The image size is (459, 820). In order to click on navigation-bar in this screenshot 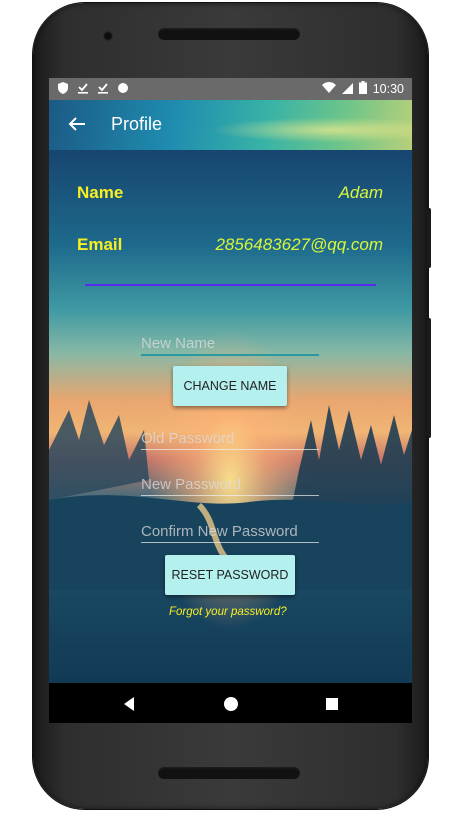, I will do `click(230, 703)`.